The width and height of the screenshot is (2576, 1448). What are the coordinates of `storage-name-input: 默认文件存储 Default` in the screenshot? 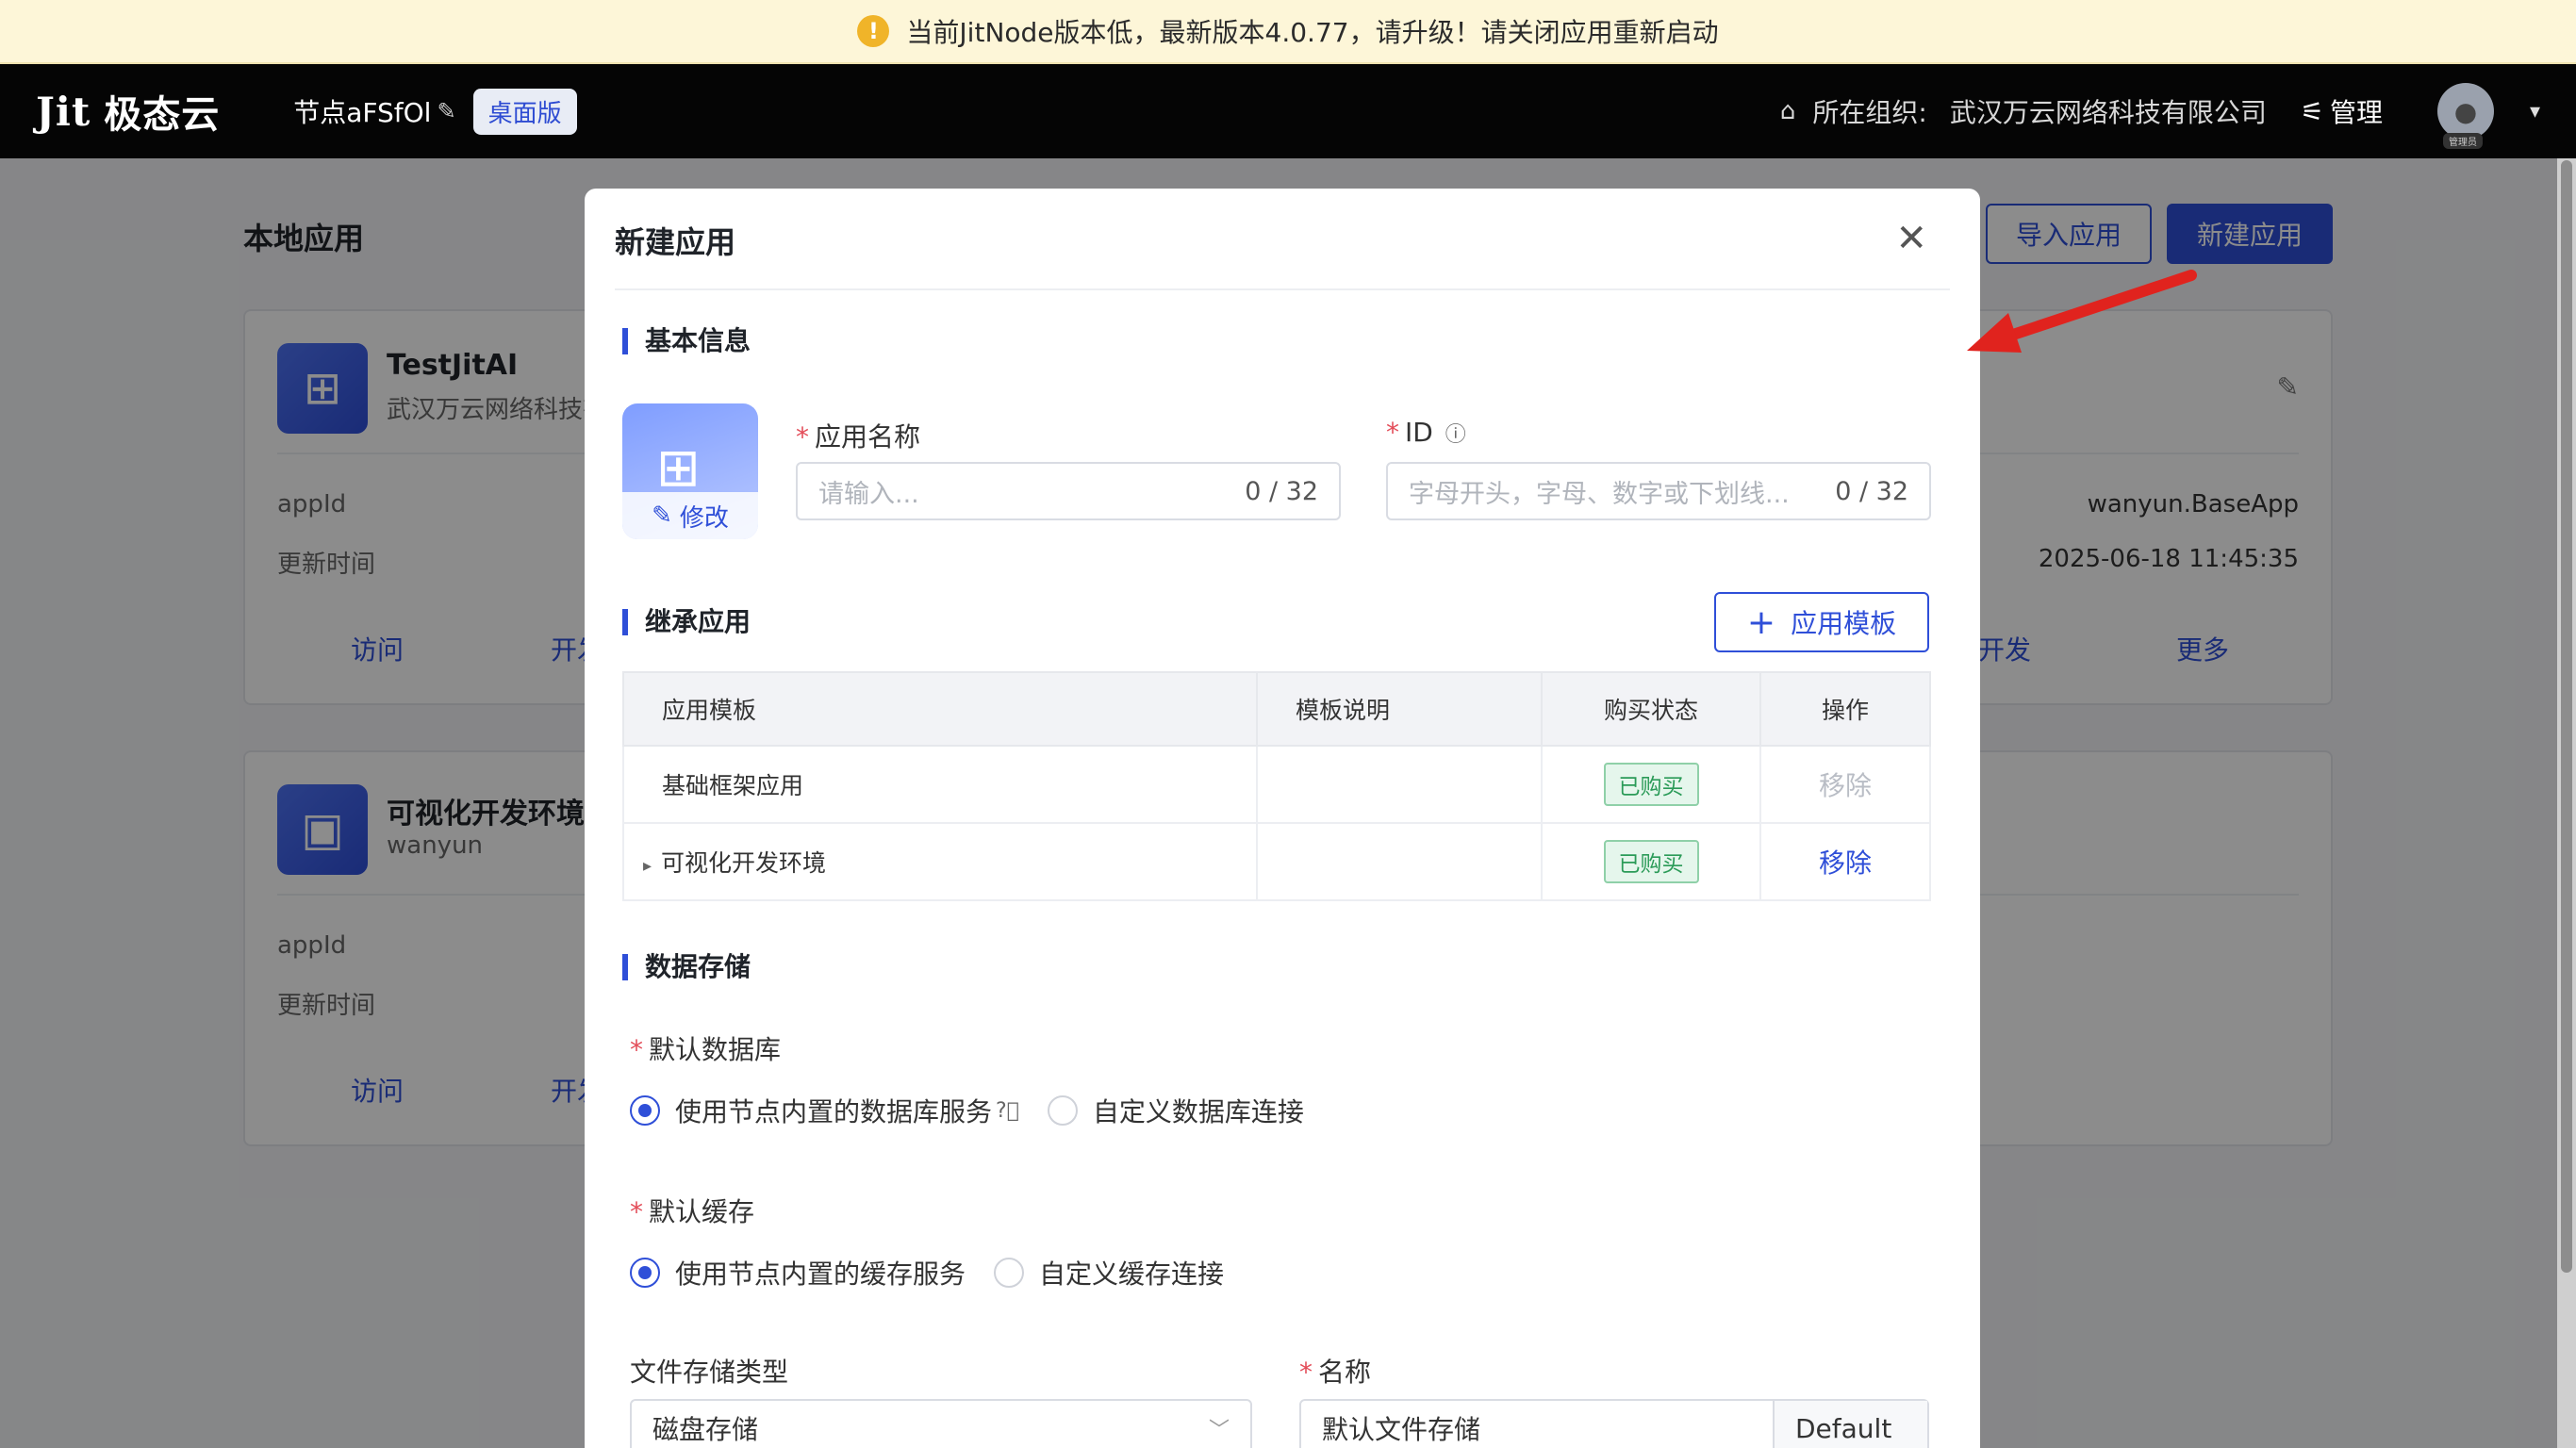 It's located at (1614, 1423).